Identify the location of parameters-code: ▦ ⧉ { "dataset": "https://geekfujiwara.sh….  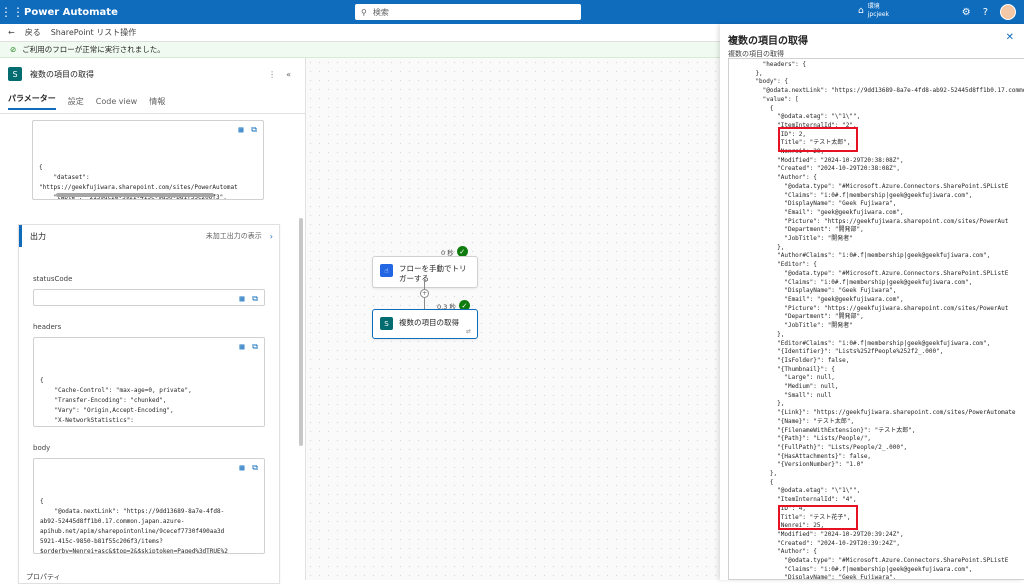
(148, 160).